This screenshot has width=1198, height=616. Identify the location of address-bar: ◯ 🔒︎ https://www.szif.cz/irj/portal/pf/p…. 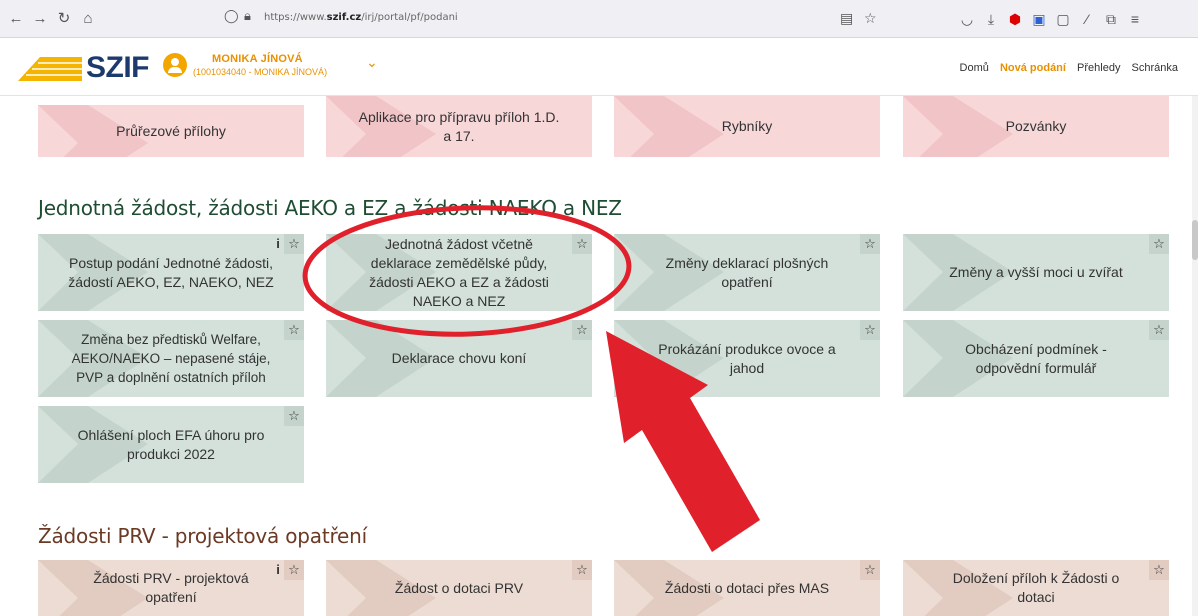
(550, 19).